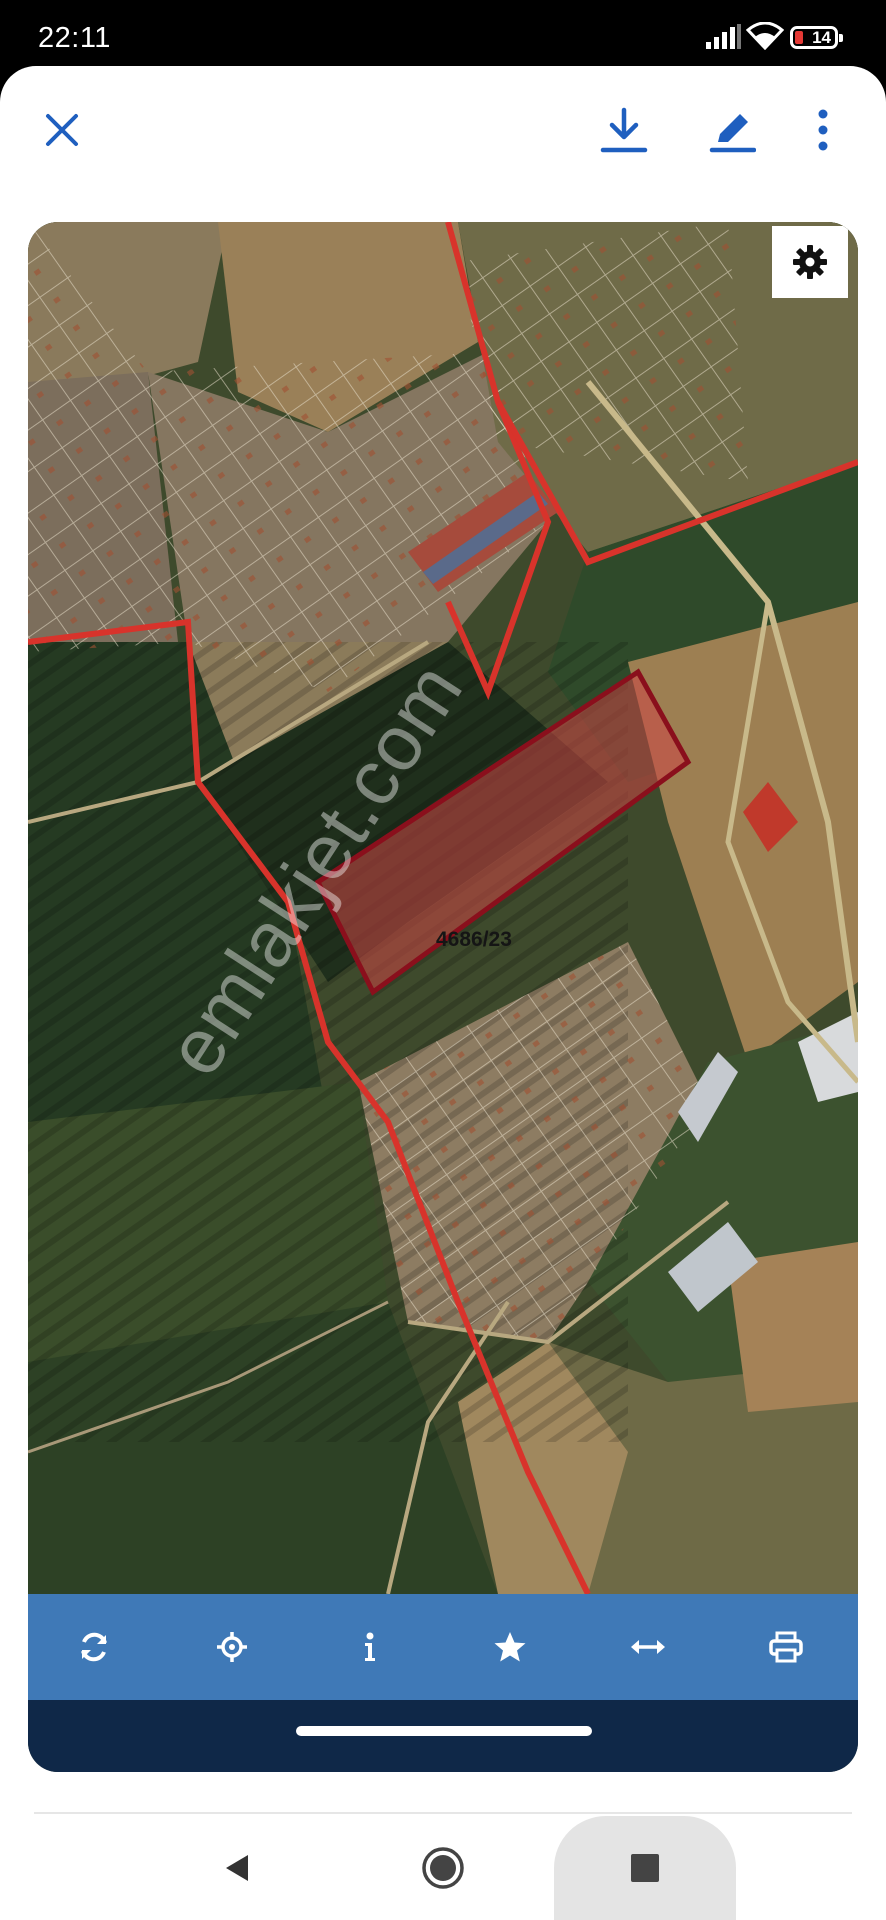 The width and height of the screenshot is (886, 1920). I want to click on gear-icon, so click(810, 262).